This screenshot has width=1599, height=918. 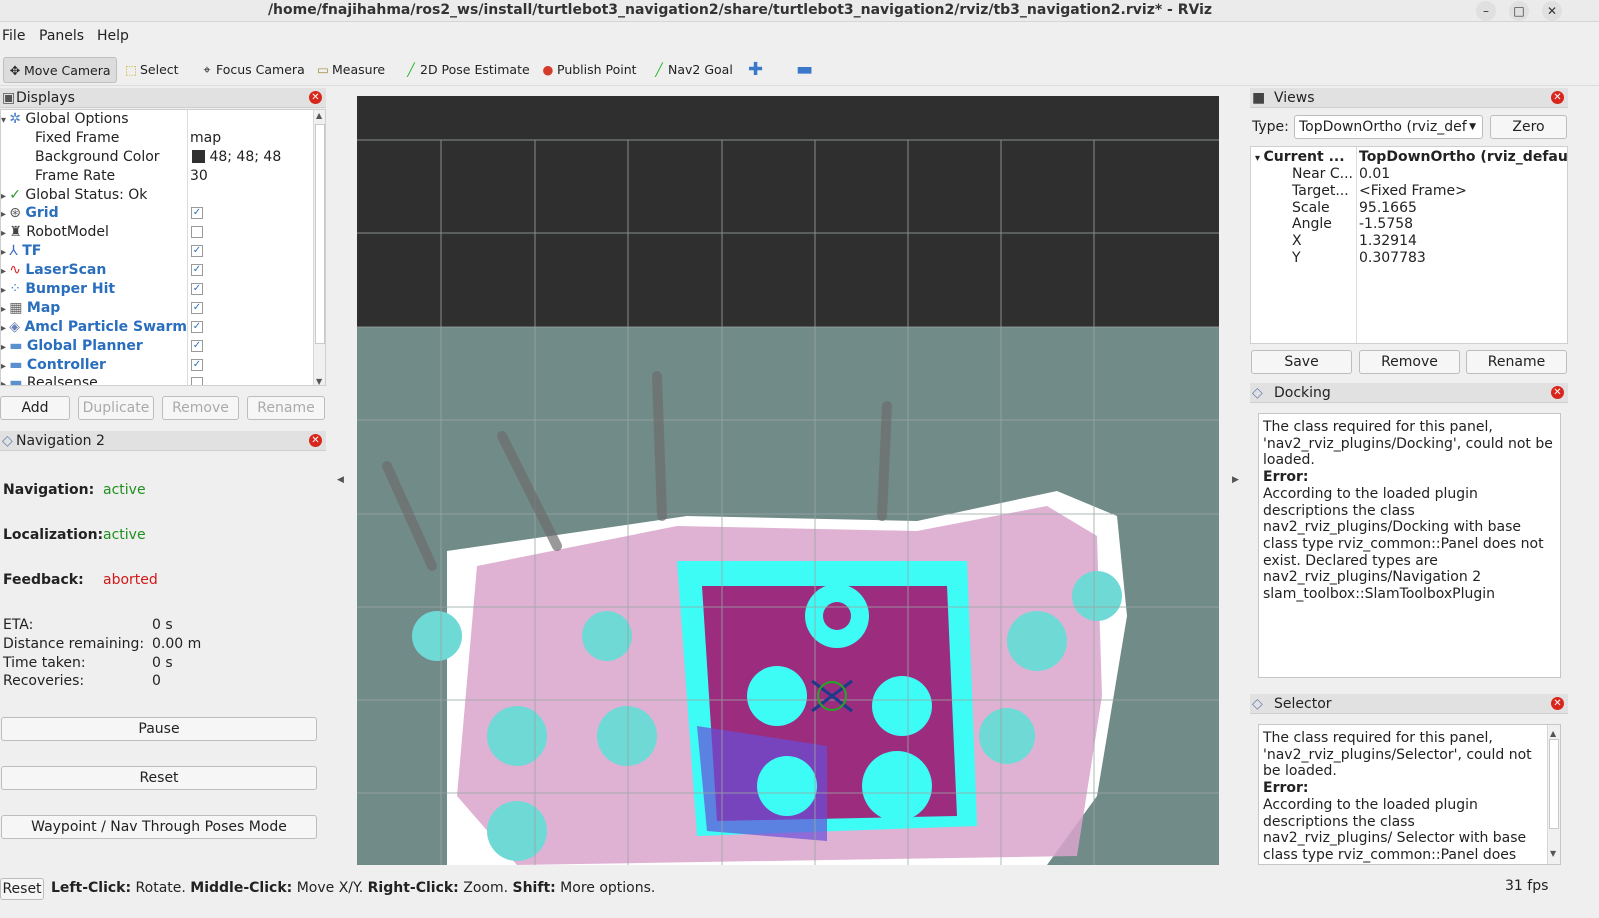 I want to click on waypoint-mode-button: Waypoint / Nav Through Poses Mode, so click(x=159, y=827).